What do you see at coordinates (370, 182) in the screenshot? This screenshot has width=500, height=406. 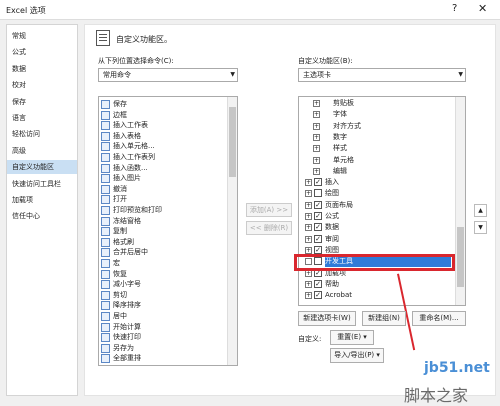 I see `ribbon-tree-item: + ✓ 插入` at bounding box center [370, 182].